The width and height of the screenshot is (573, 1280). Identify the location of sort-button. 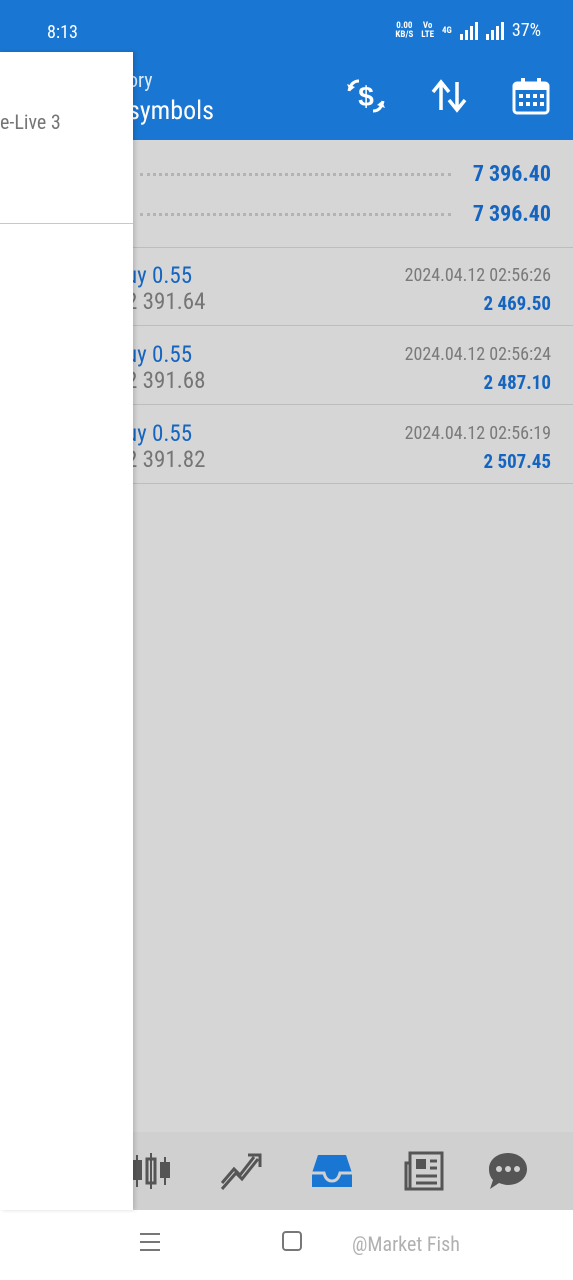
(449, 96).